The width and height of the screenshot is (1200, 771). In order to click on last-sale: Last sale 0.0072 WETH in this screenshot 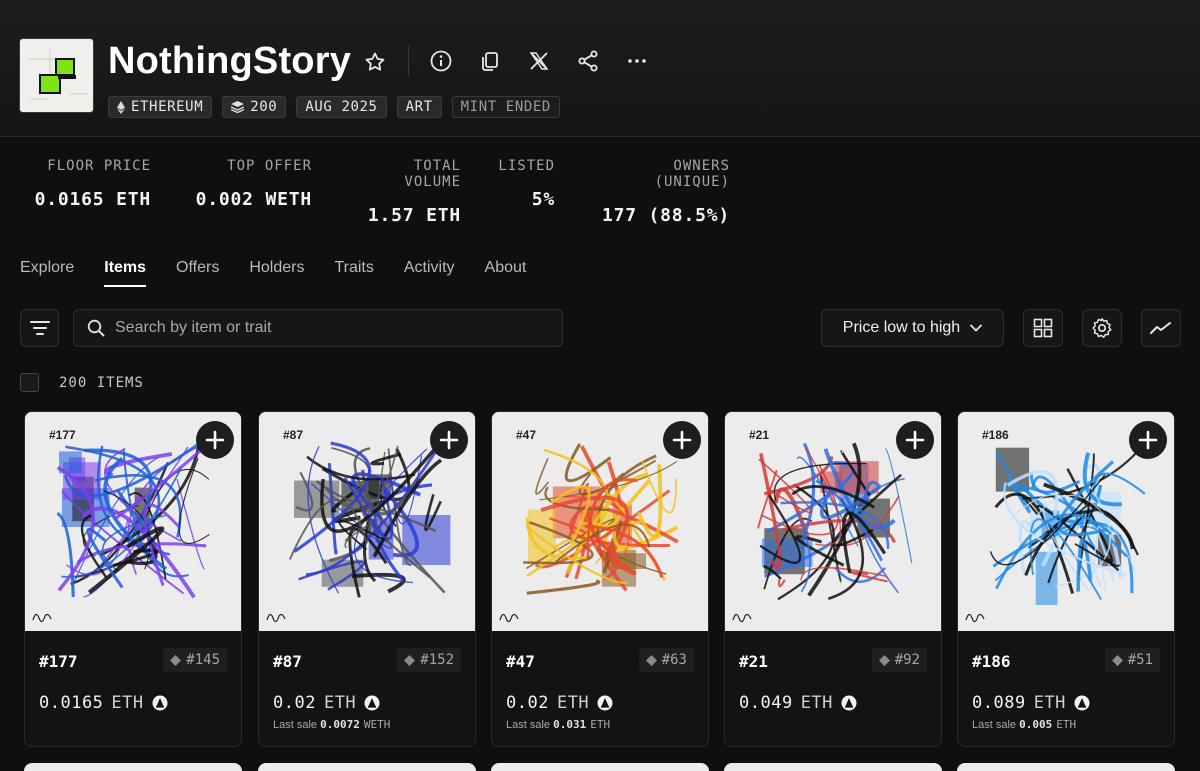, I will do `click(332, 724)`.